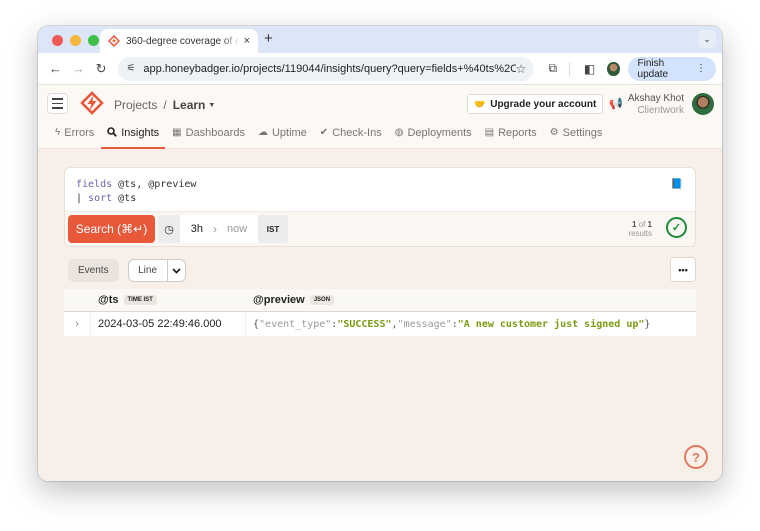 The height and width of the screenshot is (531, 760). Describe the element at coordinates (108, 300) in the screenshot. I see `column-name: @ts` at that location.